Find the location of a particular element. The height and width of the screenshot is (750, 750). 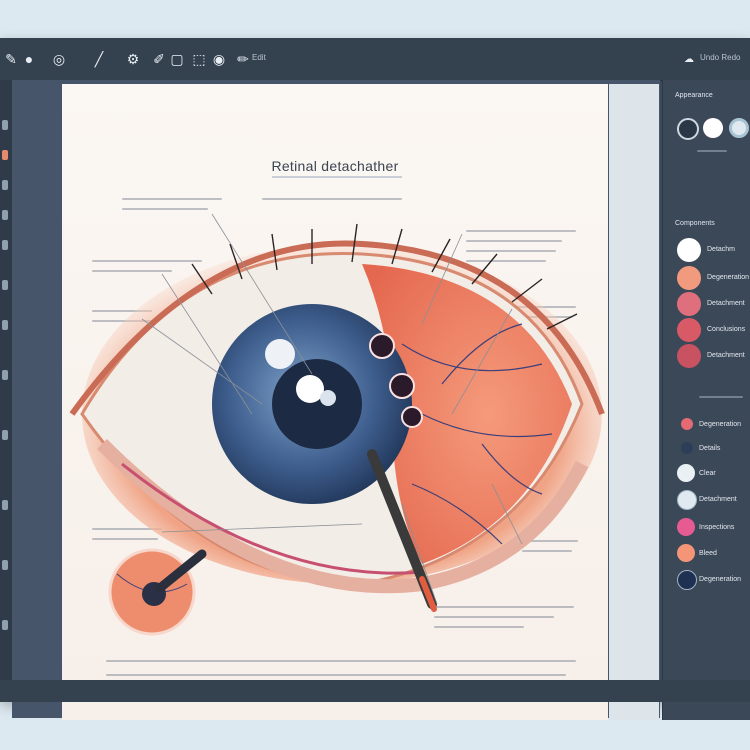

swatch-2-label: Degeneration is located at coordinates (728, 277).